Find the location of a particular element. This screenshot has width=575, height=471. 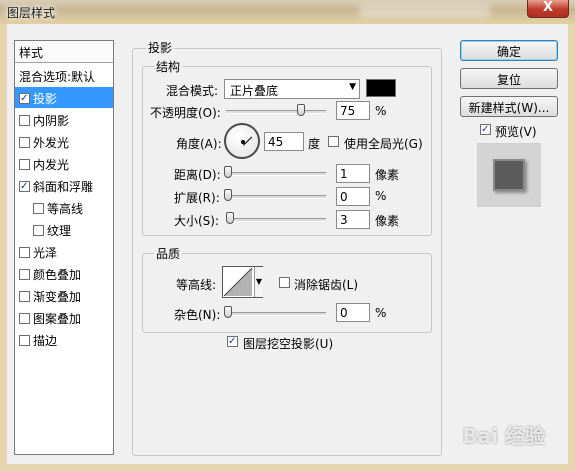

distance-input: 1 is located at coordinates (353, 173).